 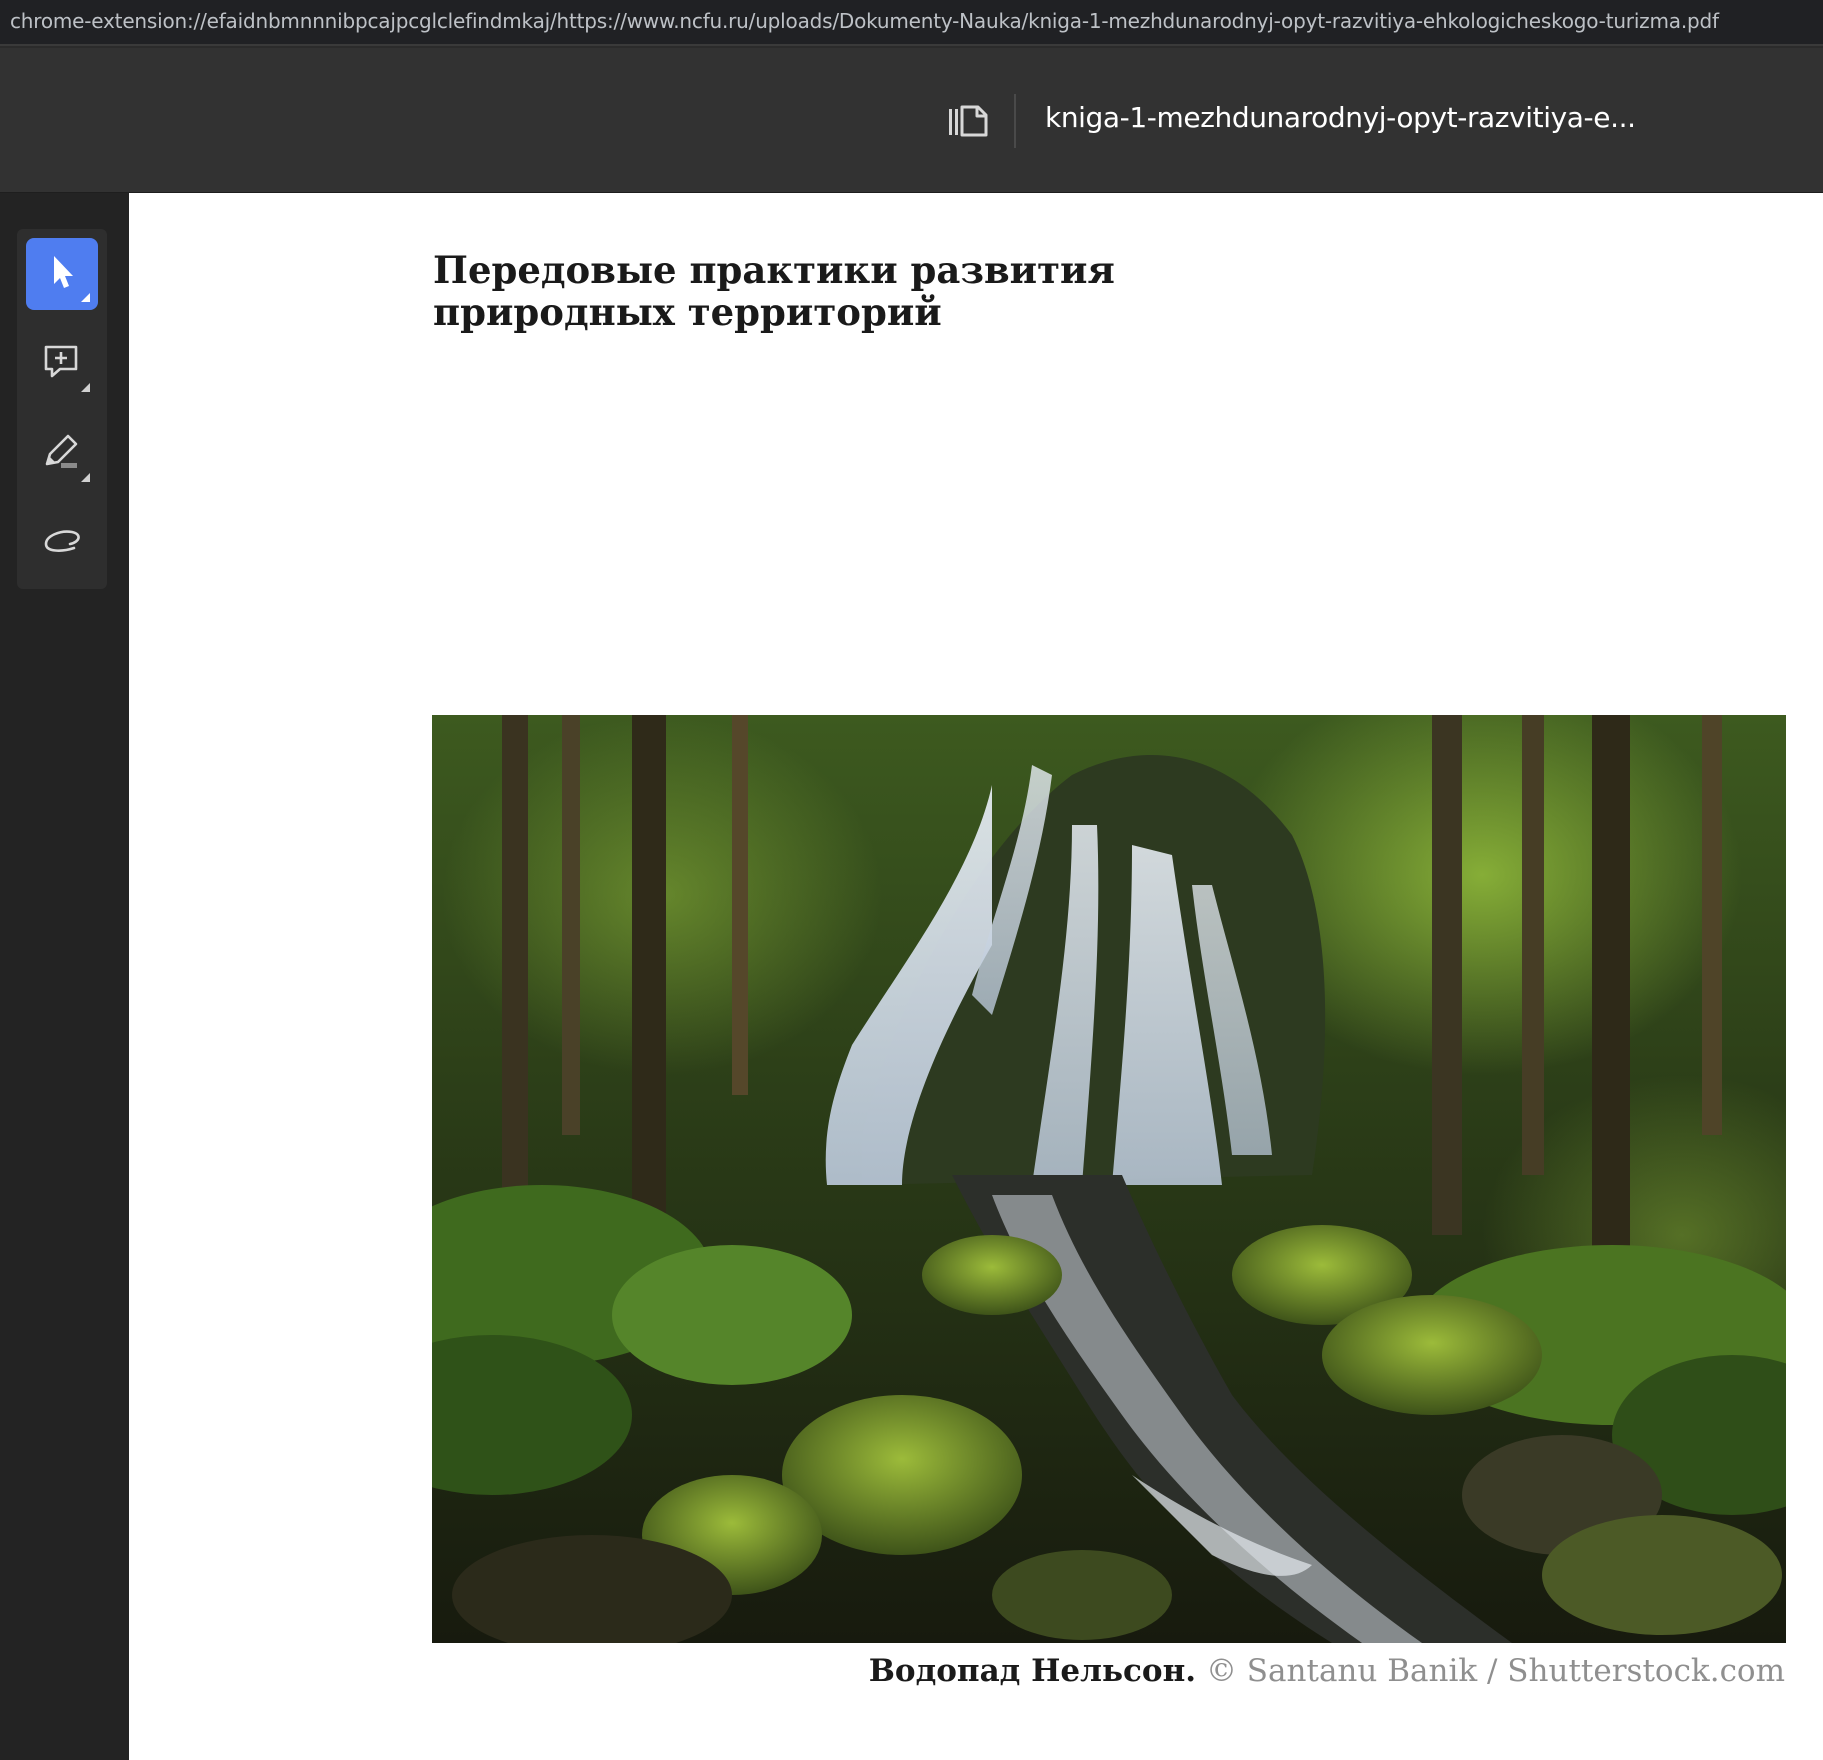 I want to click on tool-rail, so click(x=64, y=976).